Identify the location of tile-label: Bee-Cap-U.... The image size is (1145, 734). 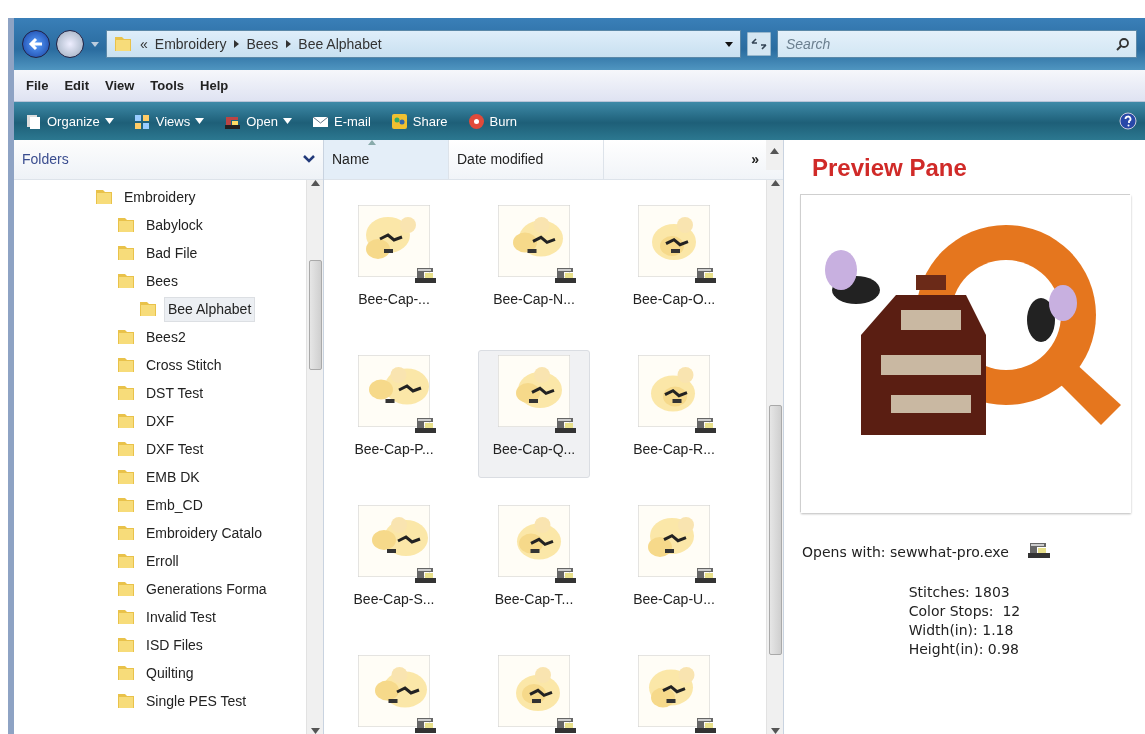
(674, 600).